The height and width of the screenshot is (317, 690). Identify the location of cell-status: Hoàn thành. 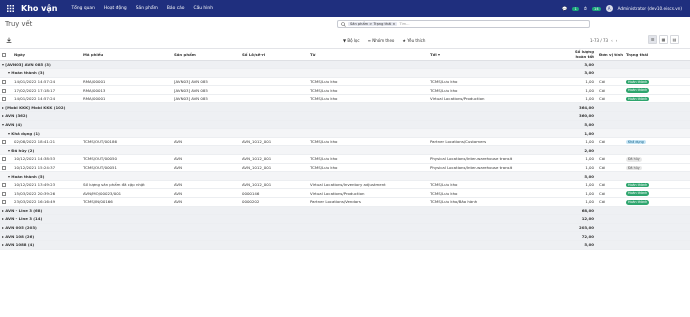
(657, 193).